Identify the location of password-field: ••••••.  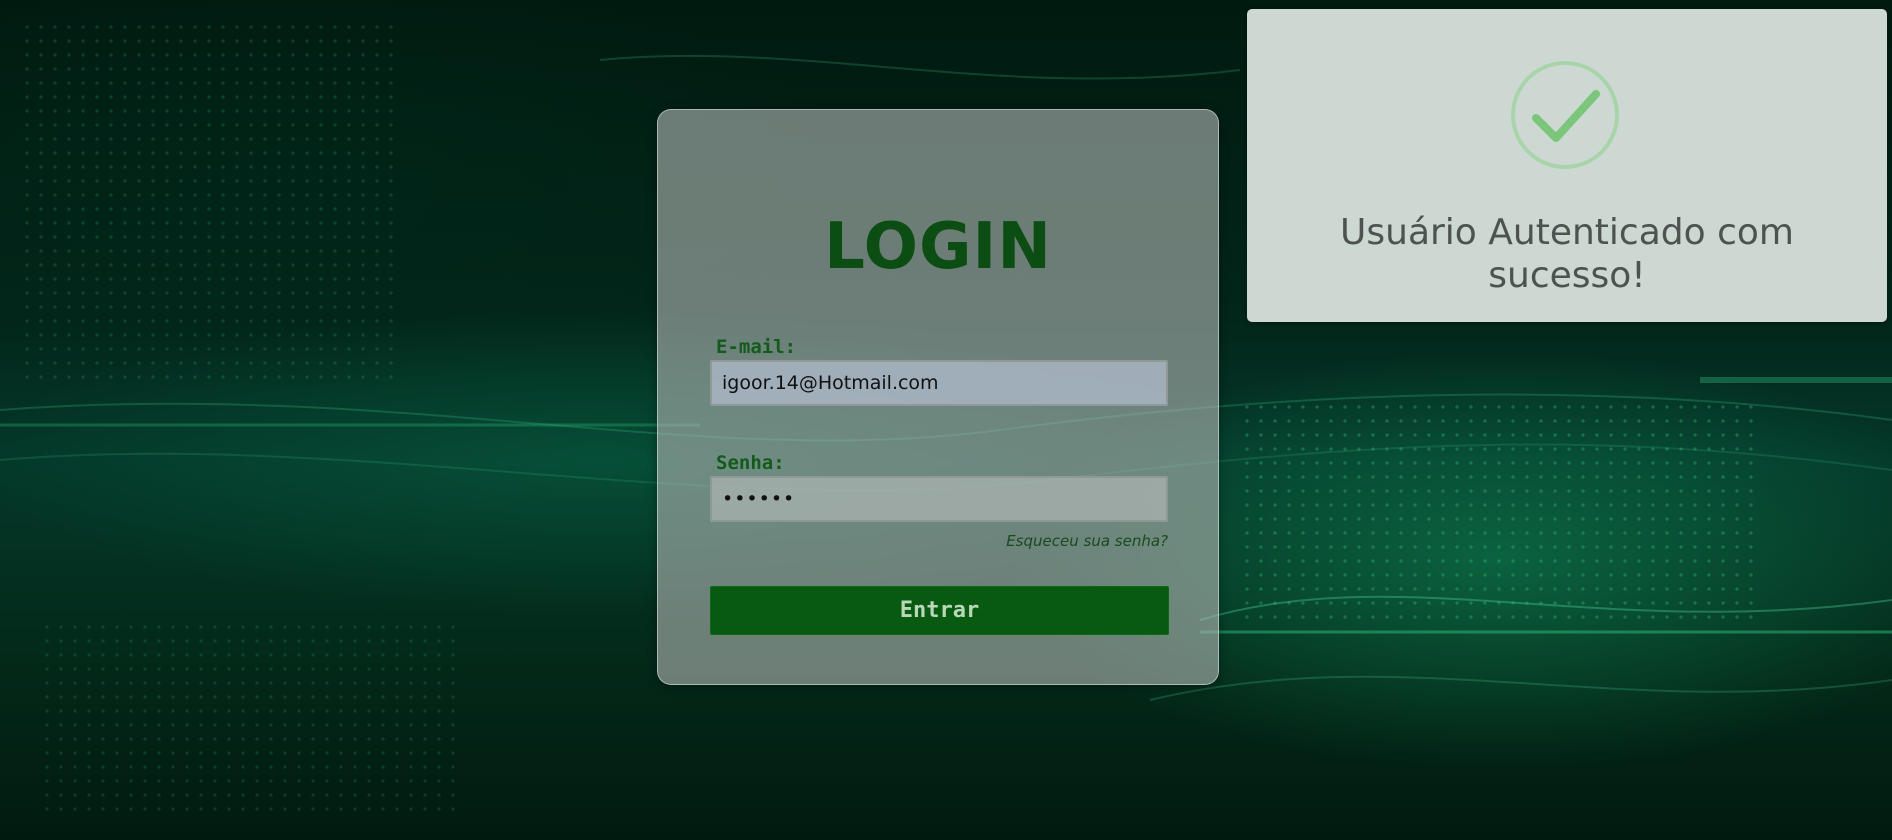
(939, 499).